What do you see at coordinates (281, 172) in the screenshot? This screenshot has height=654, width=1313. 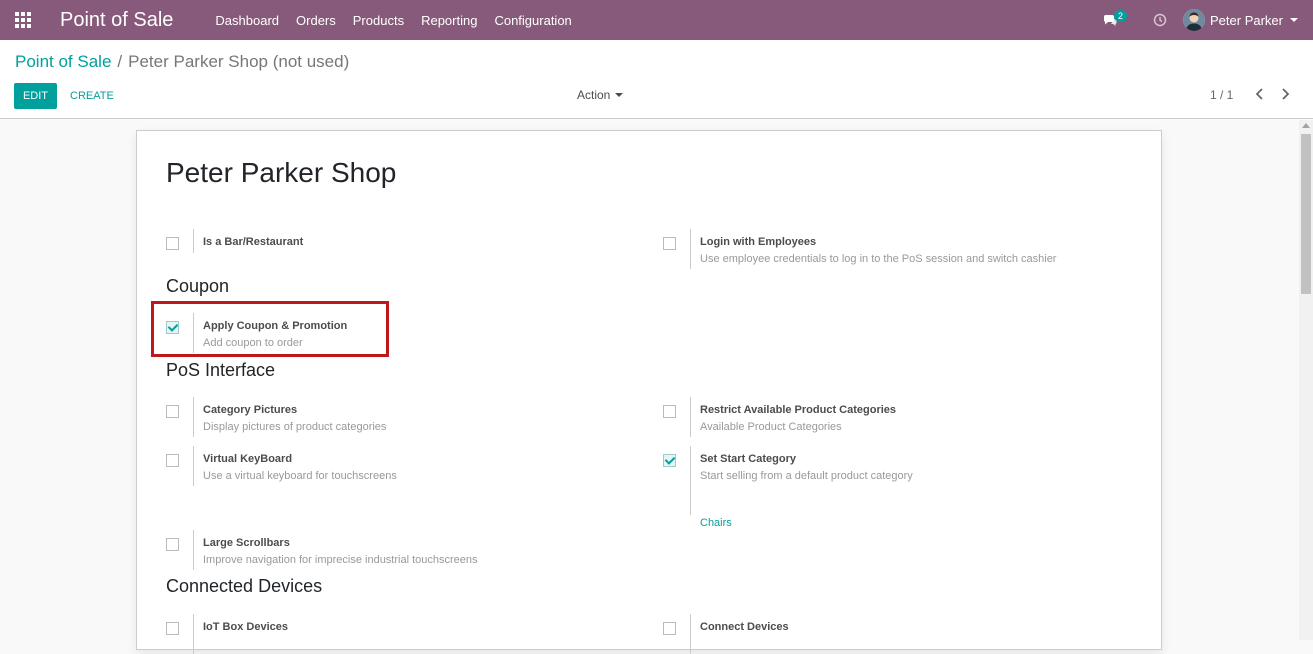 I see `page-title: Peter Parker Shop` at bounding box center [281, 172].